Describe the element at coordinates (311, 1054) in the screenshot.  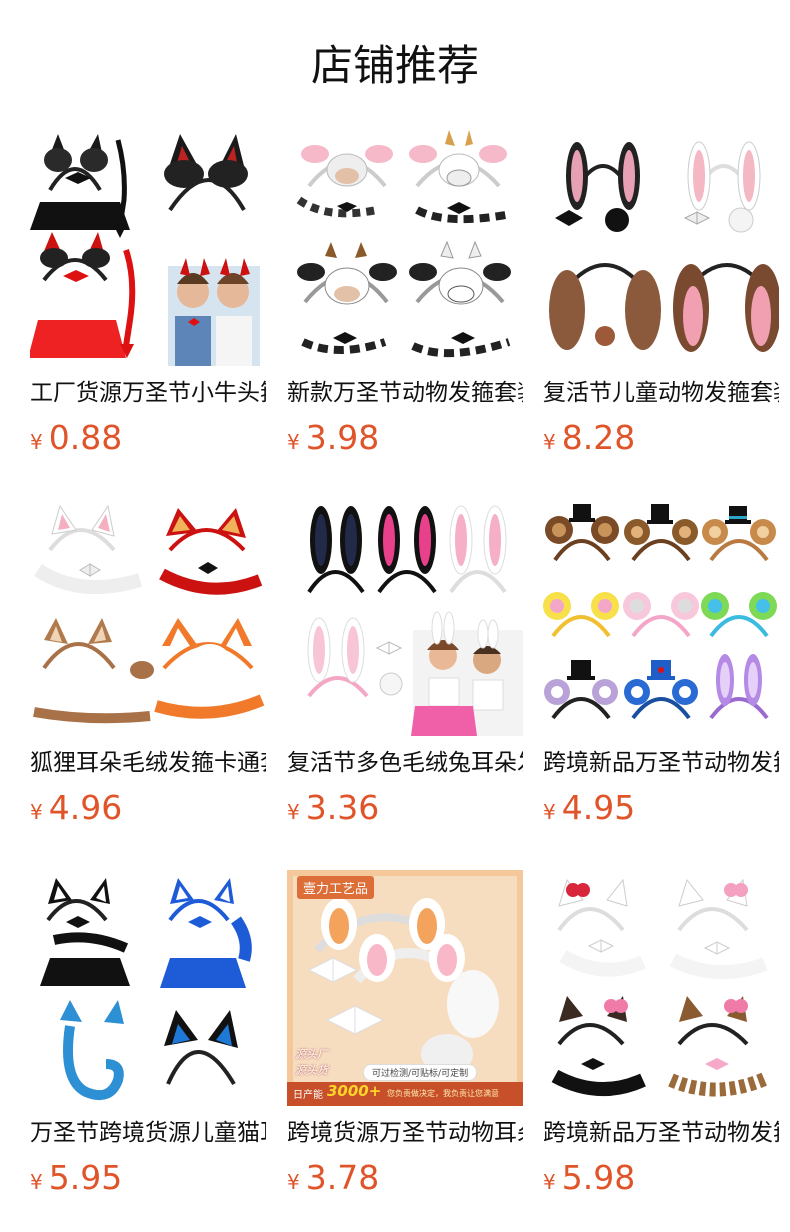
I see `banner-tag: 源头厂` at that location.